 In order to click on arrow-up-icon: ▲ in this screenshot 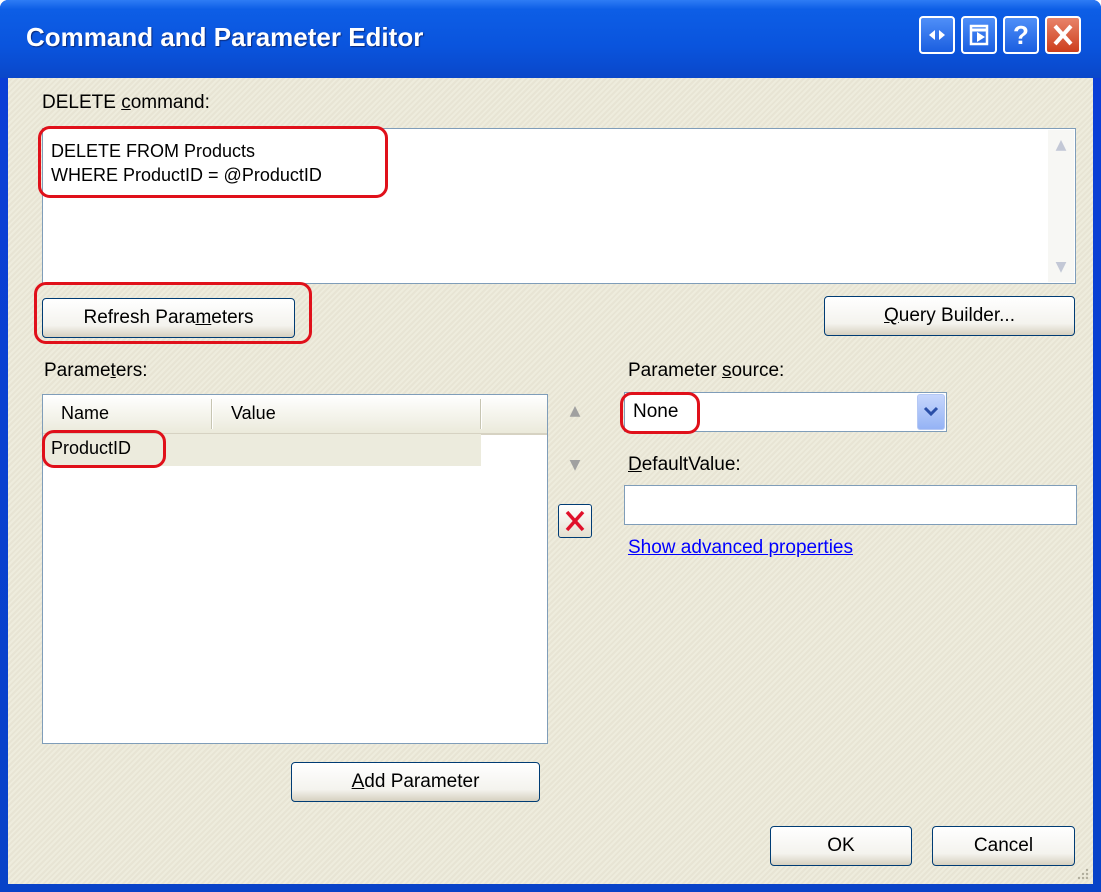, I will do `click(575, 411)`.